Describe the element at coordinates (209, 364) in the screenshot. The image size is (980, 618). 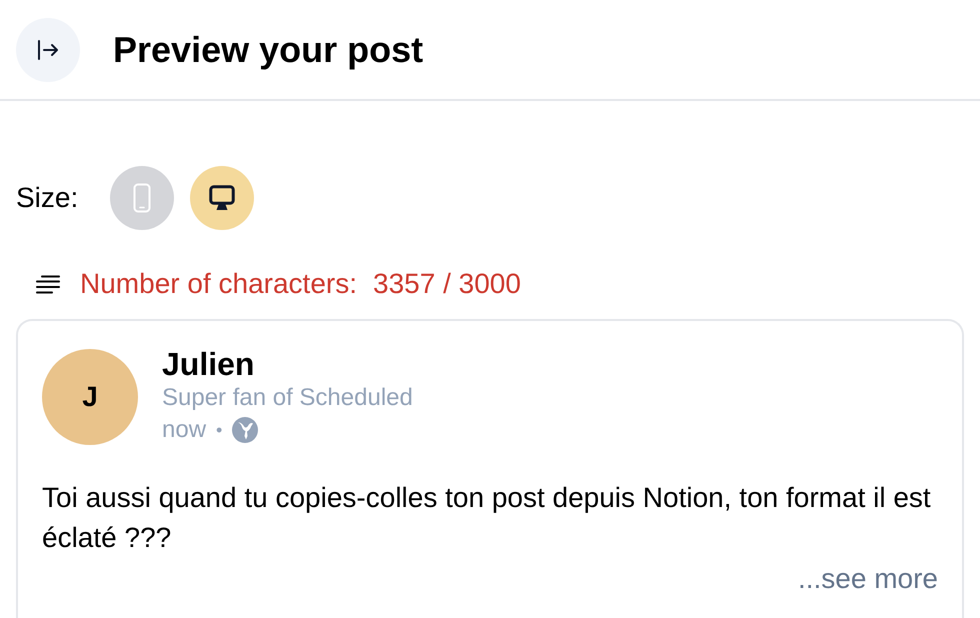
I see `author-name: Julien` at that location.